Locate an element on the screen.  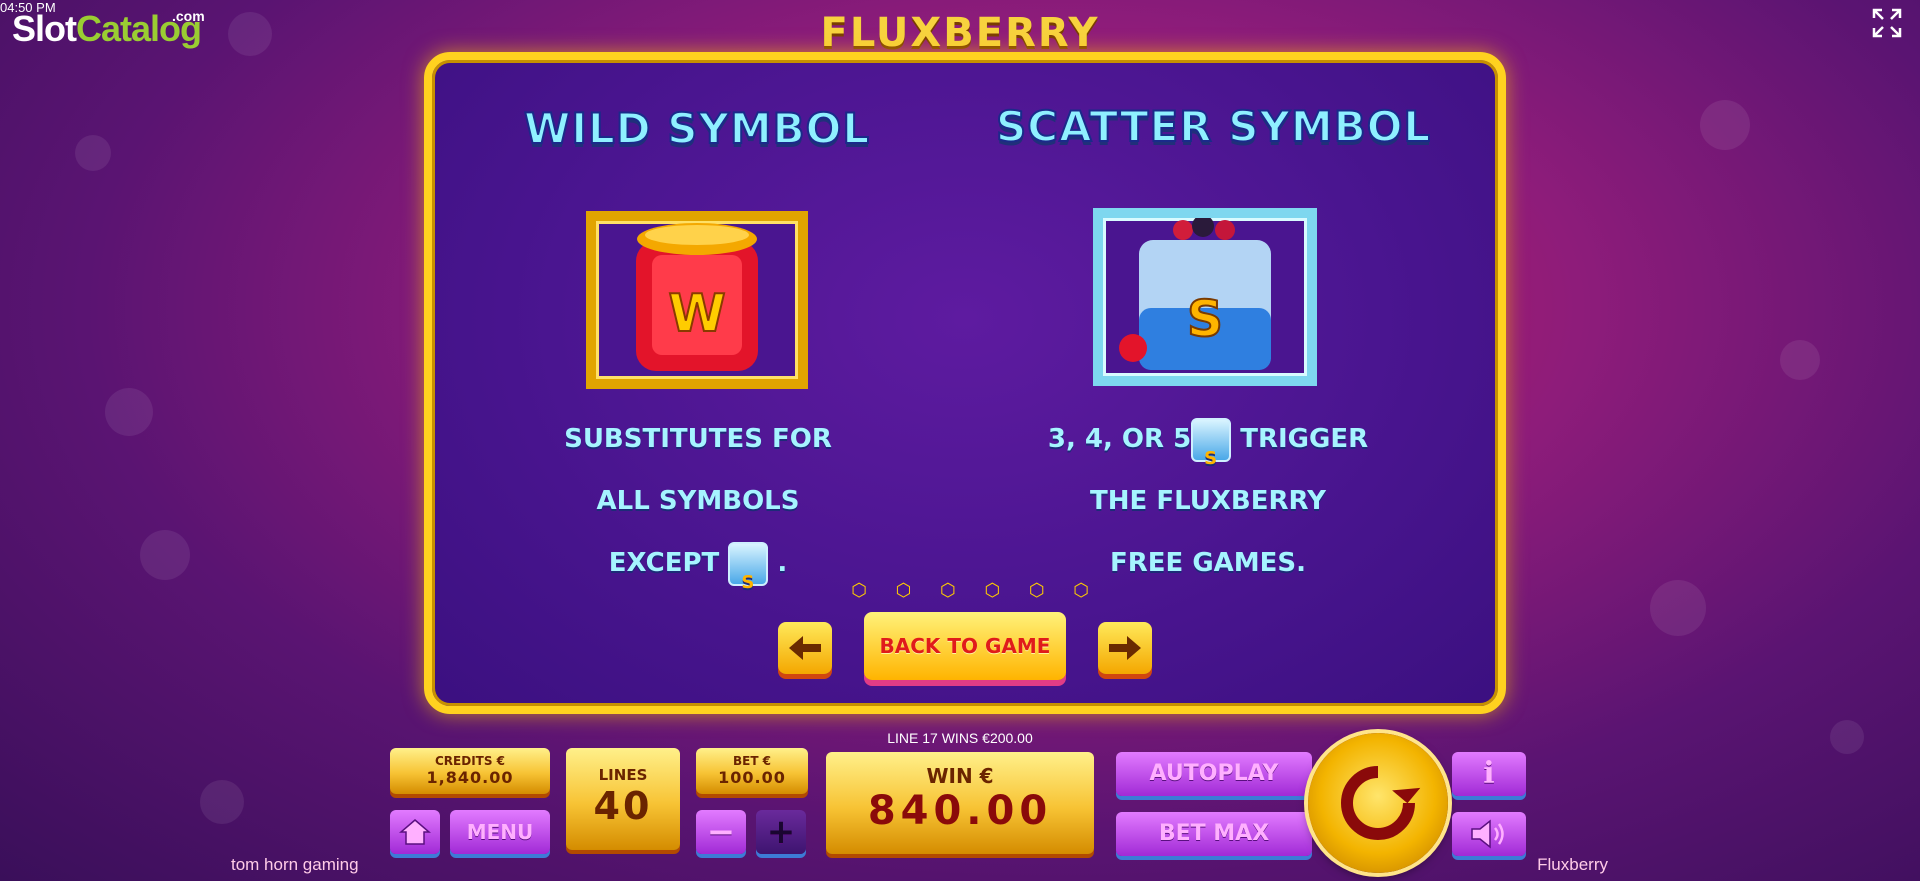
scatter-heading: SCATTER SYMBOL is located at coordinates (1213, 126).